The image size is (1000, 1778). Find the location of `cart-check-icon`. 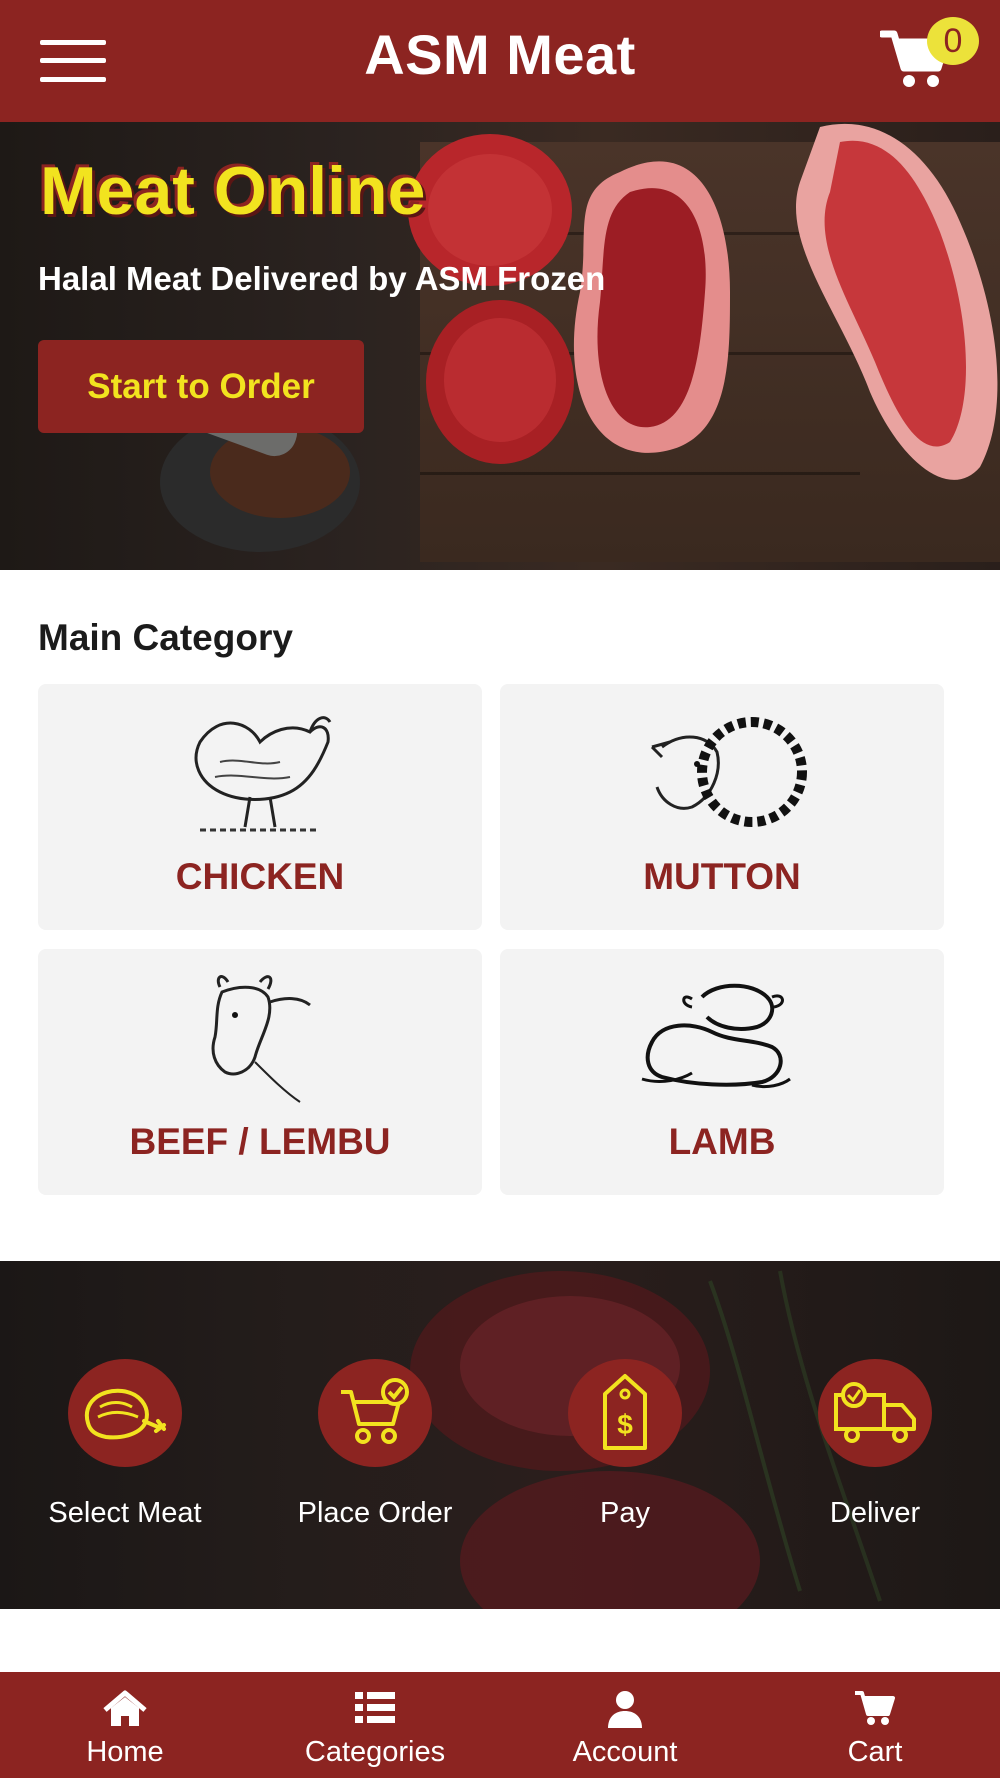

cart-check-icon is located at coordinates (375, 1411).